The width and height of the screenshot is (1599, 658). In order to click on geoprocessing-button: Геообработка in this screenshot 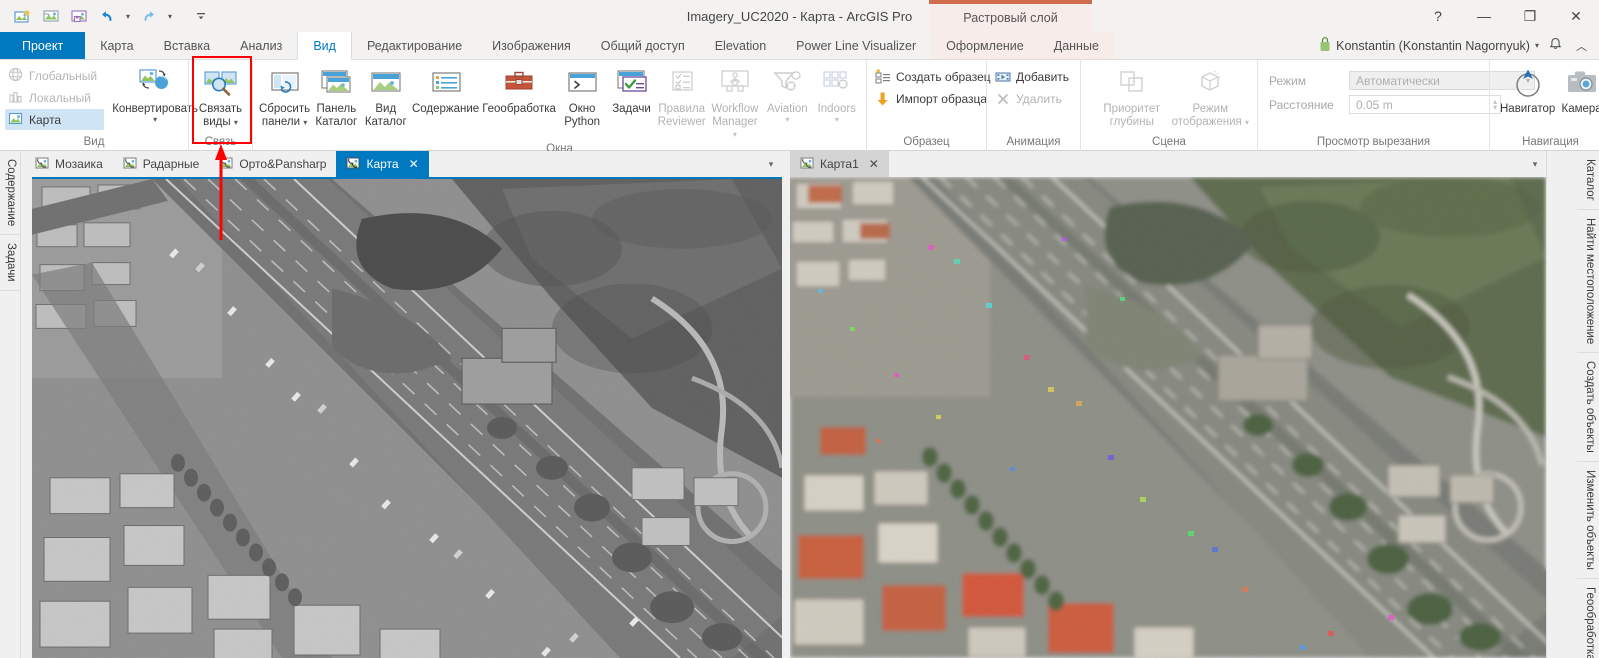, I will do `click(519, 97)`.